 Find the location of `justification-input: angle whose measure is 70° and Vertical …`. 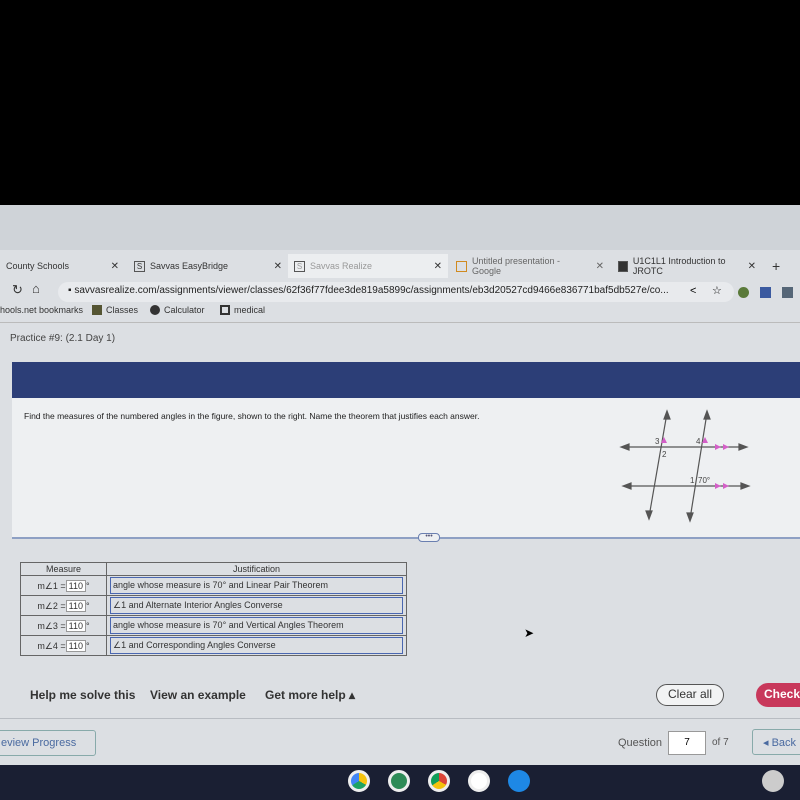

justification-input: angle whose measure is 70° and Vertical … is located at coordinates (256, 625).